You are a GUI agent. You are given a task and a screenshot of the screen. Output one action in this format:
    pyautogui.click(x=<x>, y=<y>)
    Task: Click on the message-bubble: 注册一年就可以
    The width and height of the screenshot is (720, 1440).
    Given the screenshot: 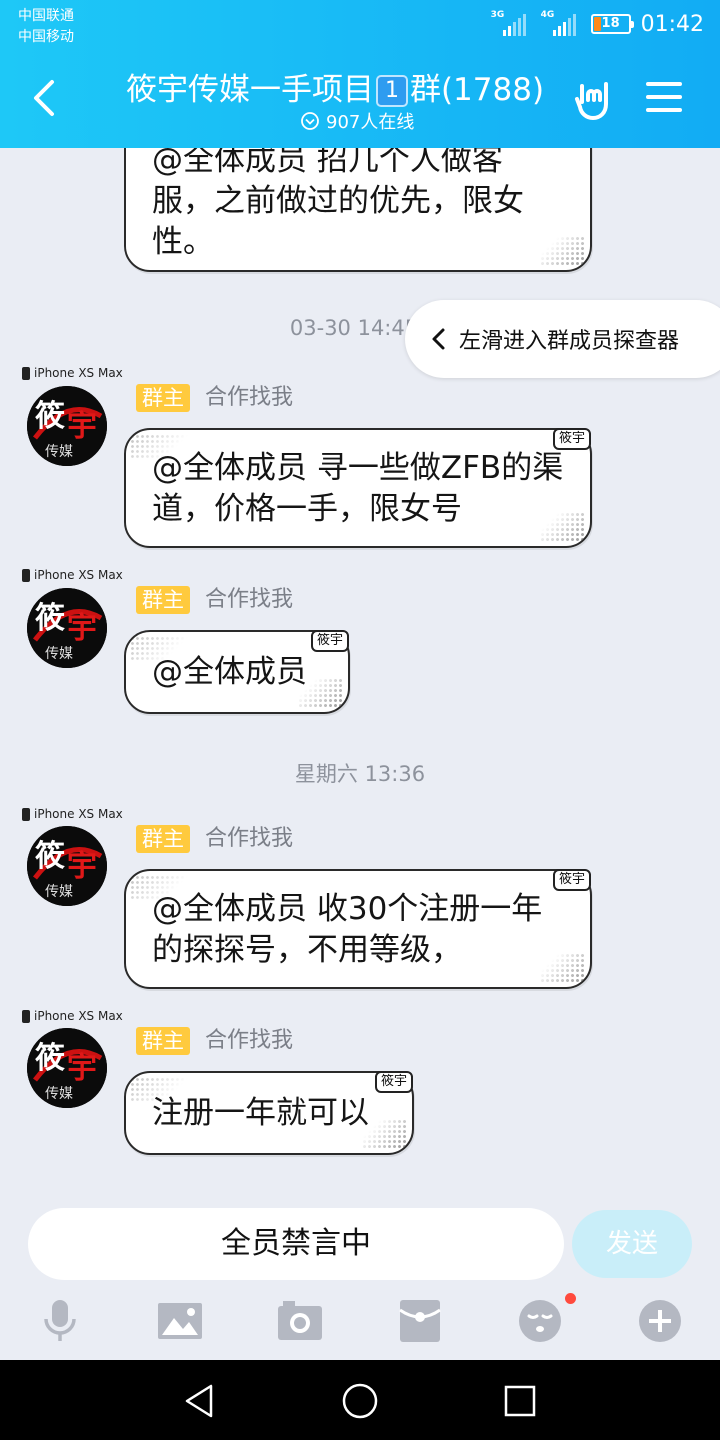 What is the action you would take?
    pyautogui.click(x=269, y=1113)
    